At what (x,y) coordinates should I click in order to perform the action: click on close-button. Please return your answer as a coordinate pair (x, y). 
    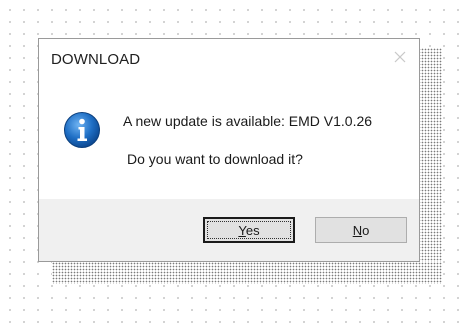
    Looking at the image, I should click on (400, 57).